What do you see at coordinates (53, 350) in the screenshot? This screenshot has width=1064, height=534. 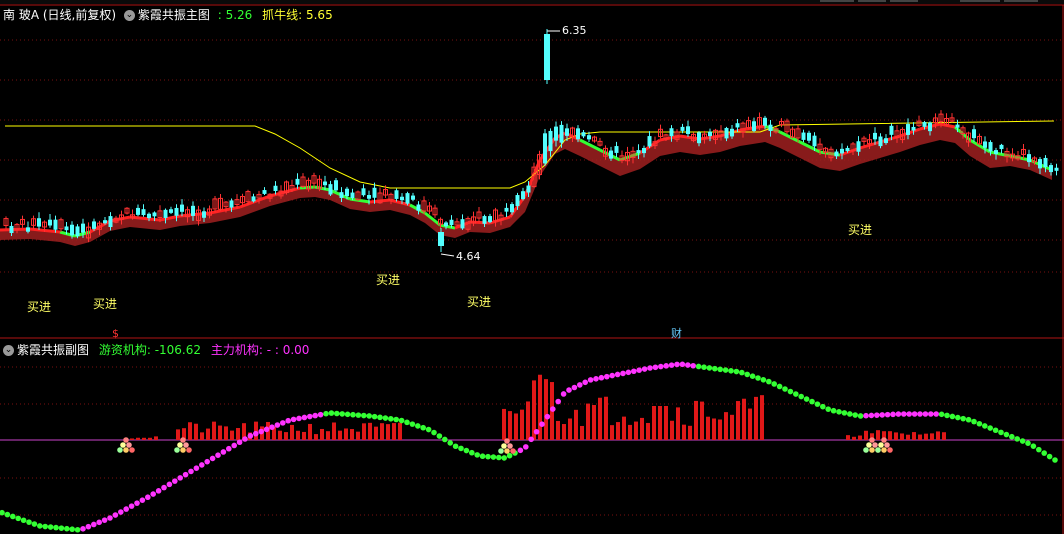 I see `sub-indicator-name: 紫霞共振副图` at bounding box center [53, 350].